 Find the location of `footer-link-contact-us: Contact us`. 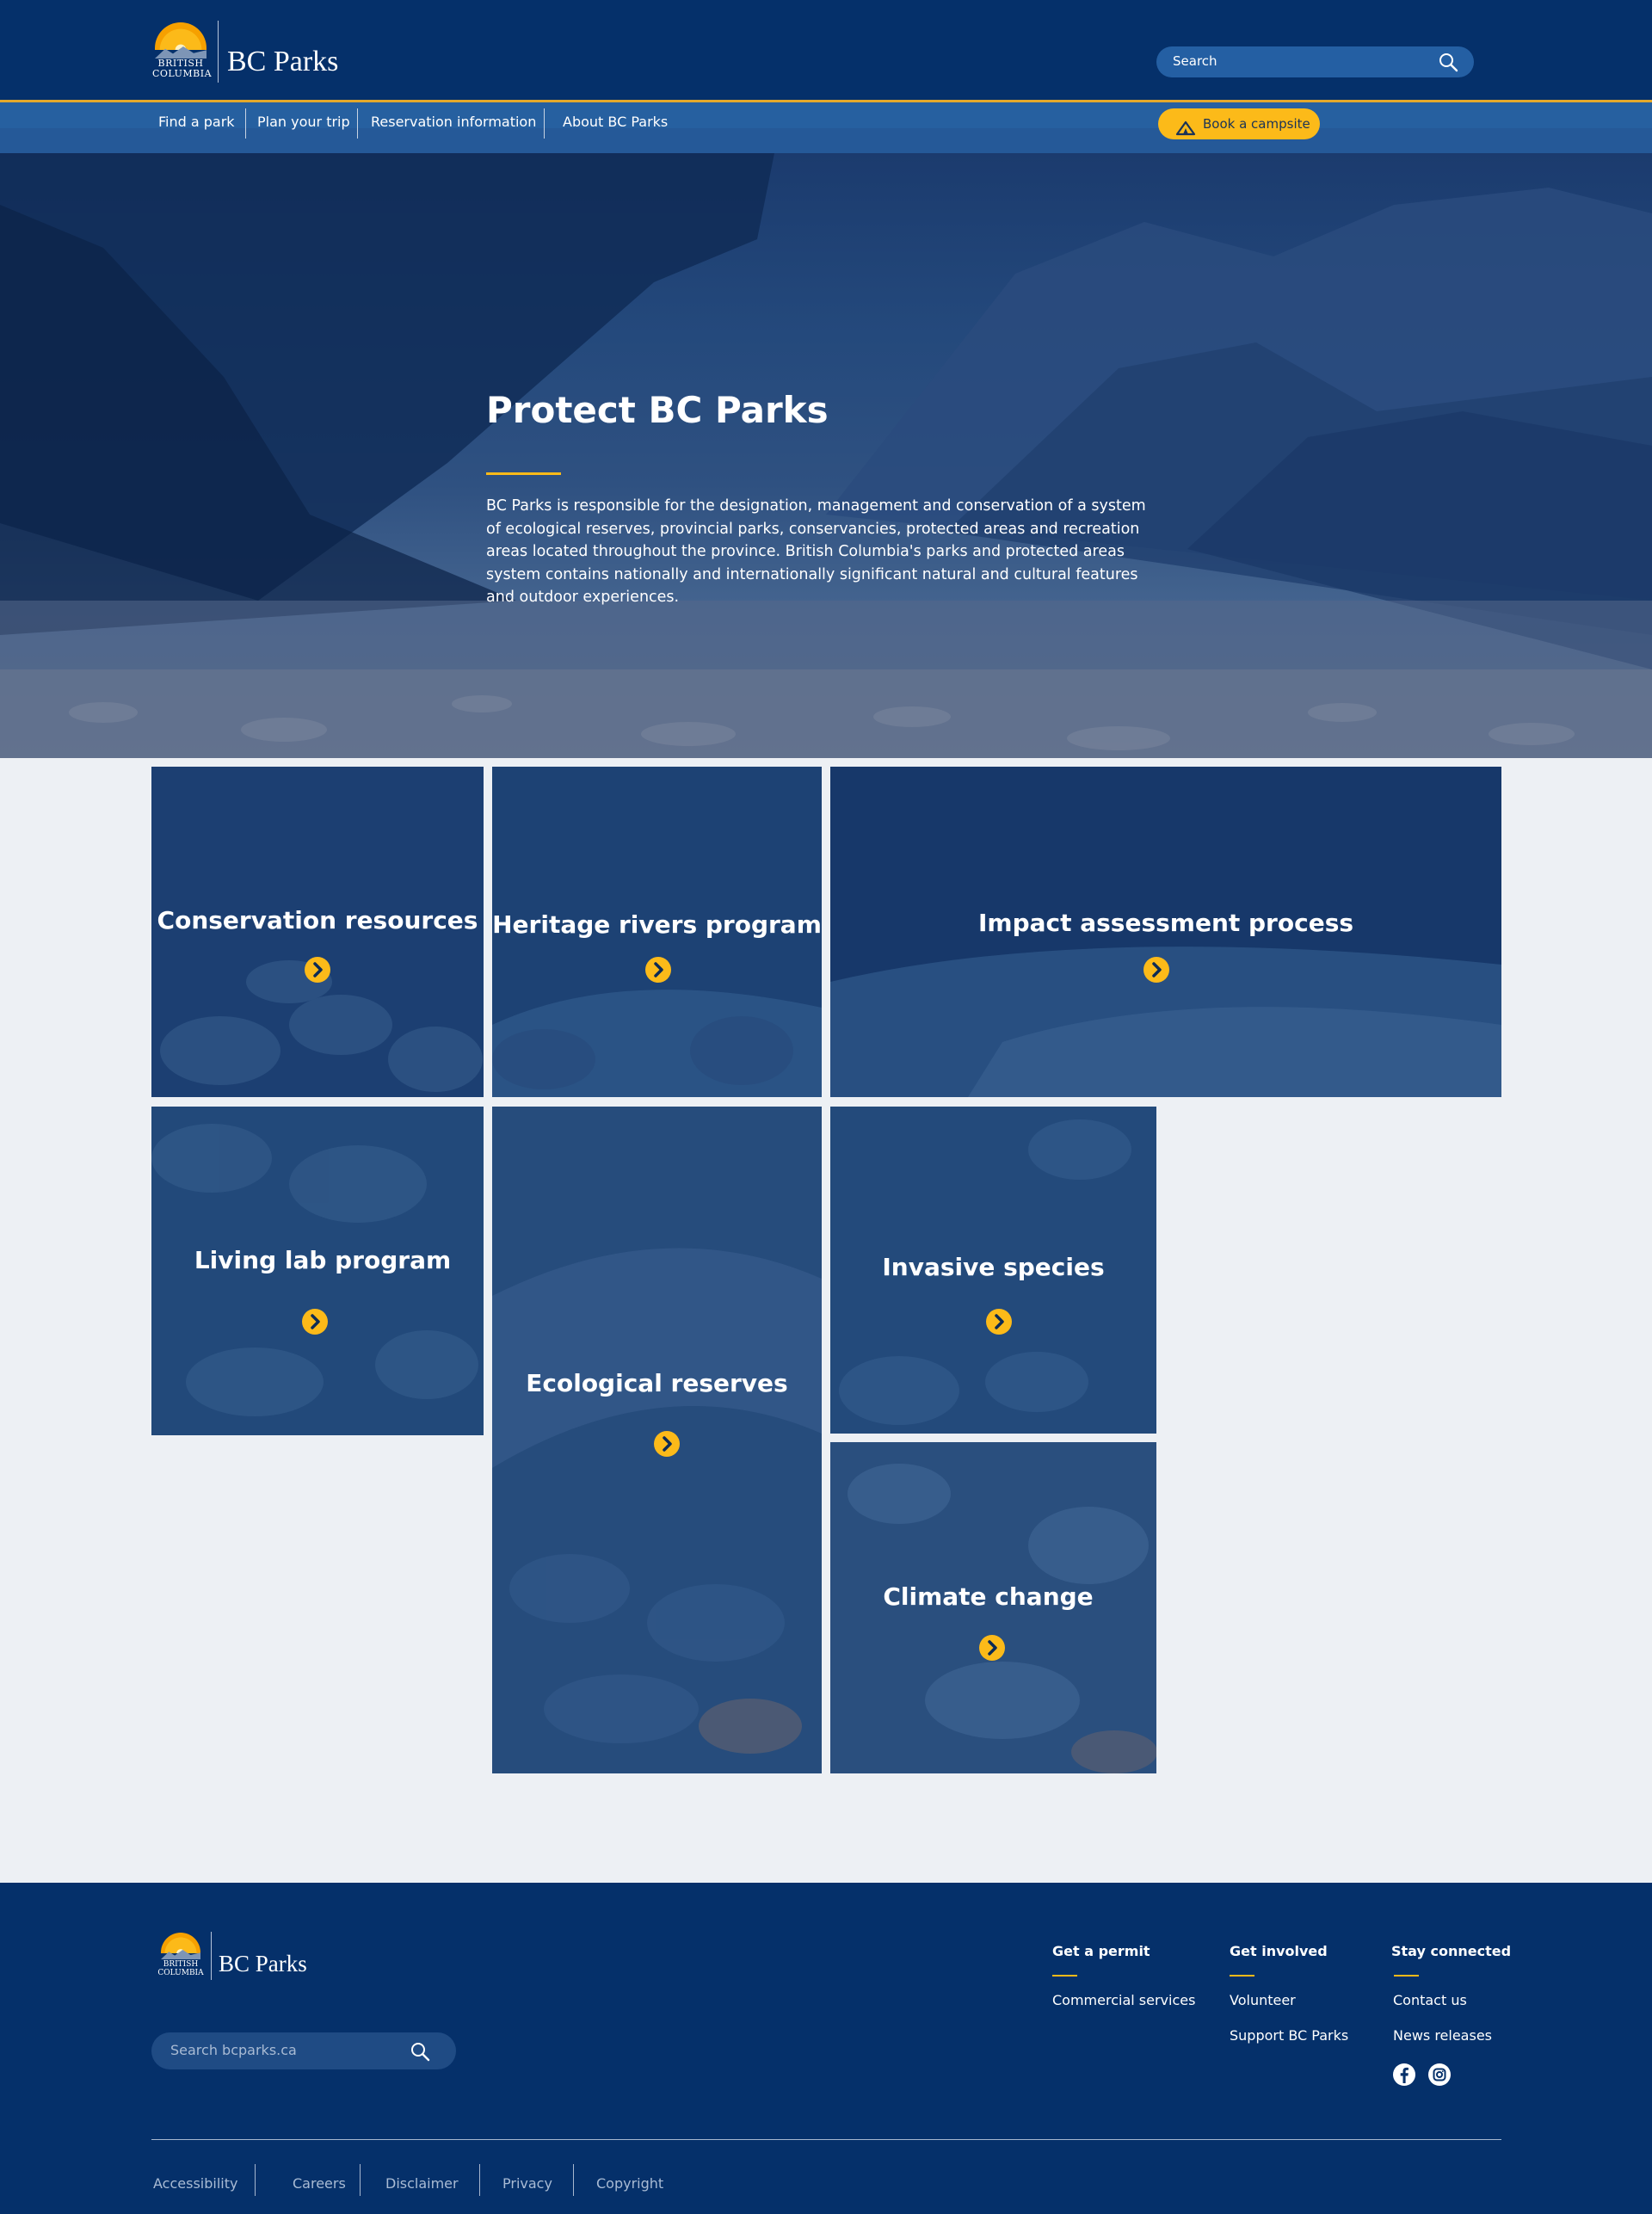

footer-link-contact-us: Contact us is located at coordinates (1430, 2000).